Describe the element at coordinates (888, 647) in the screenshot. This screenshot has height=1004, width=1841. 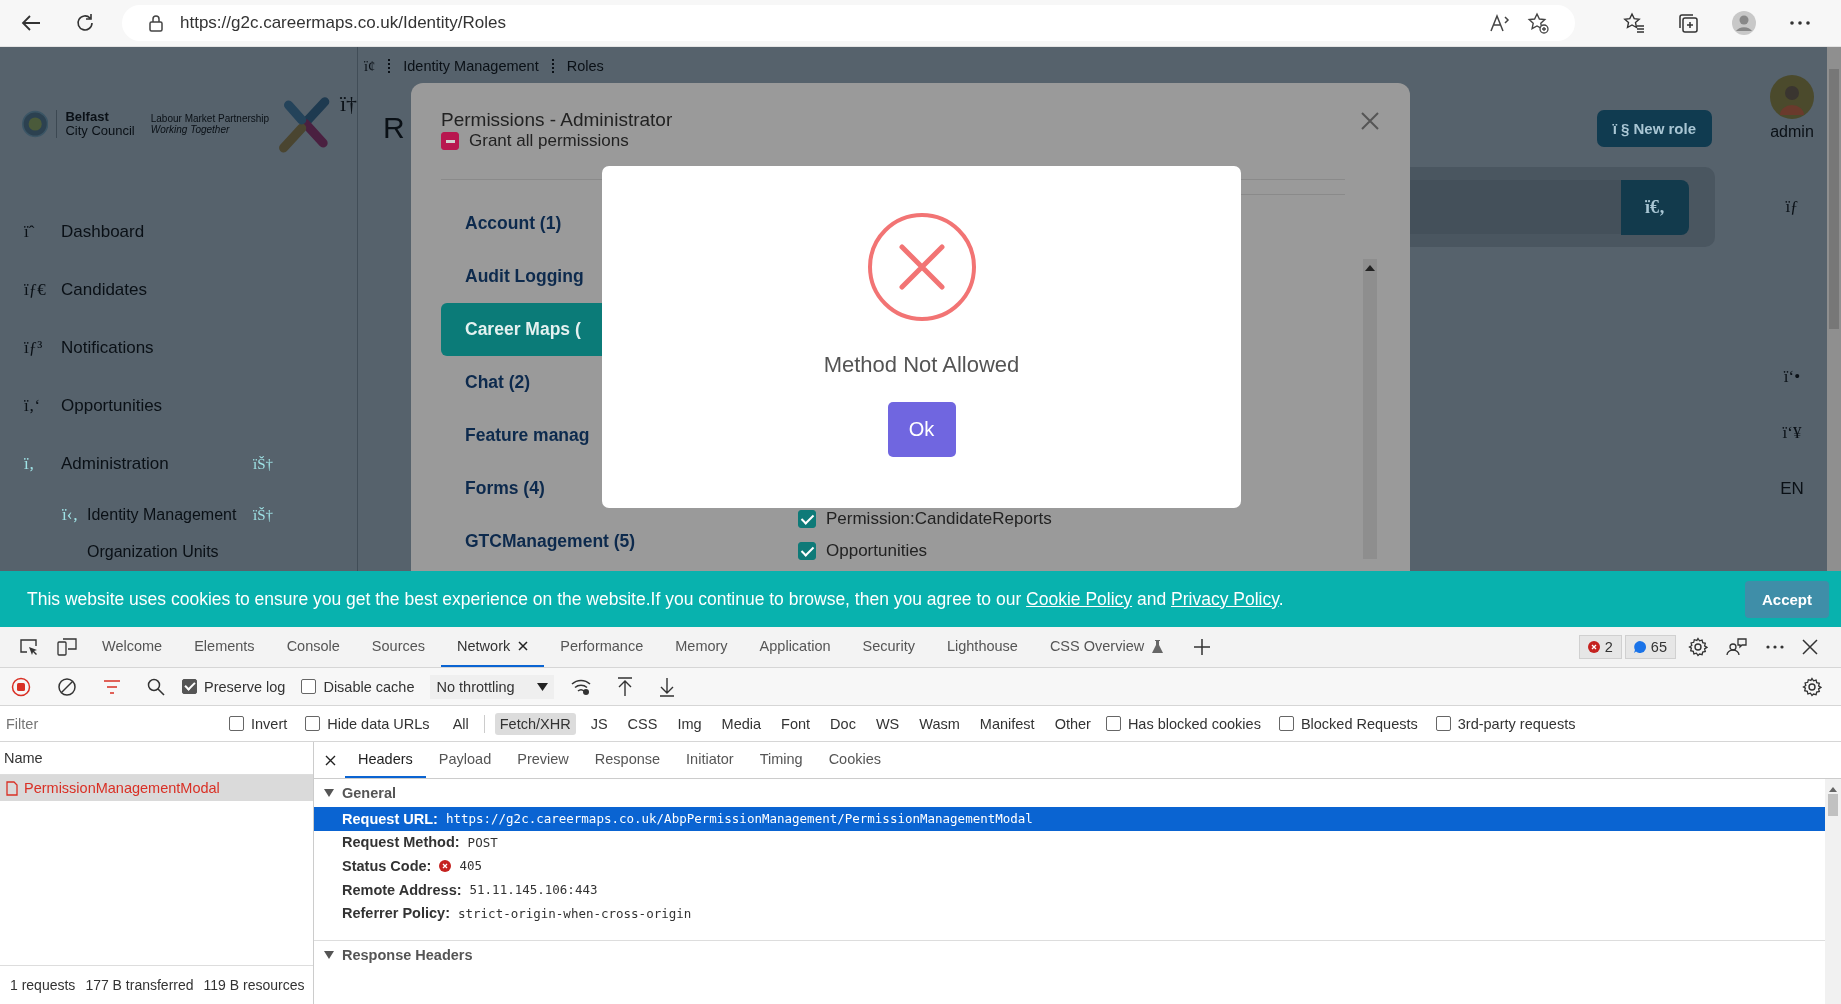
I see `devtools-tab: Security` at that location.